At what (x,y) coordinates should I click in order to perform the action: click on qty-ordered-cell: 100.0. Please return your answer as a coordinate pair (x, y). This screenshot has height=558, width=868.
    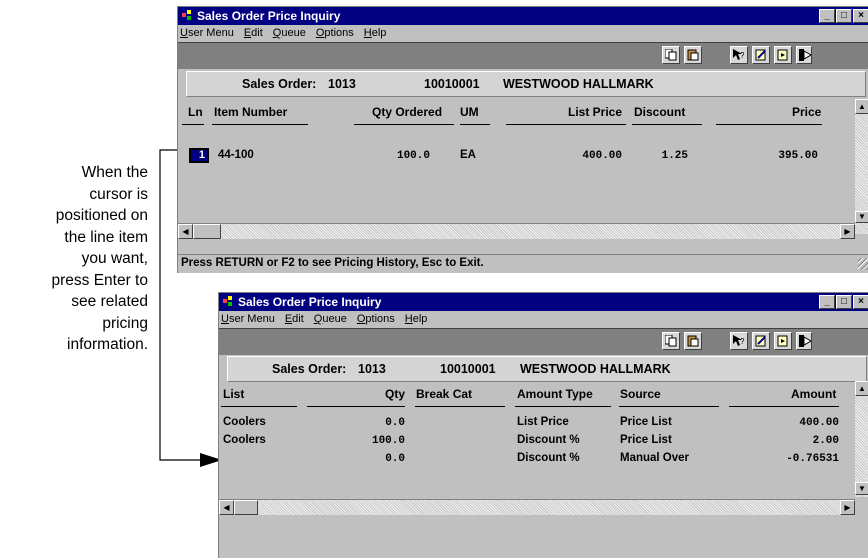
    Looking at the image, I should click on (413, 156).